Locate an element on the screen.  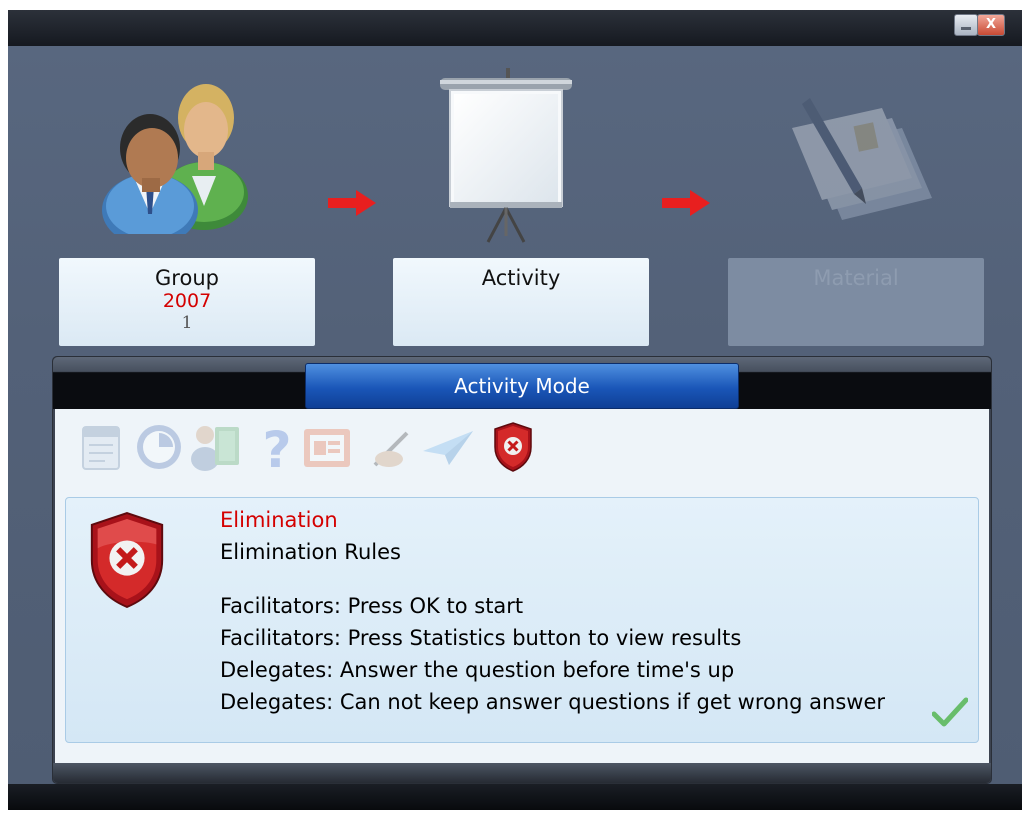
group-year: 2007 is located at coordinates (187, 301).